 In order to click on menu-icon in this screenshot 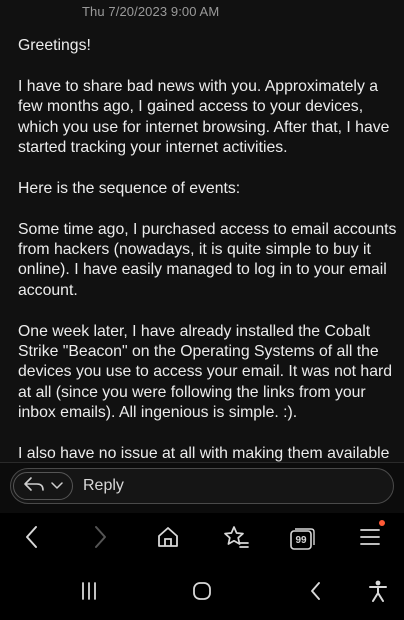, I will do `click(370, 539)`.